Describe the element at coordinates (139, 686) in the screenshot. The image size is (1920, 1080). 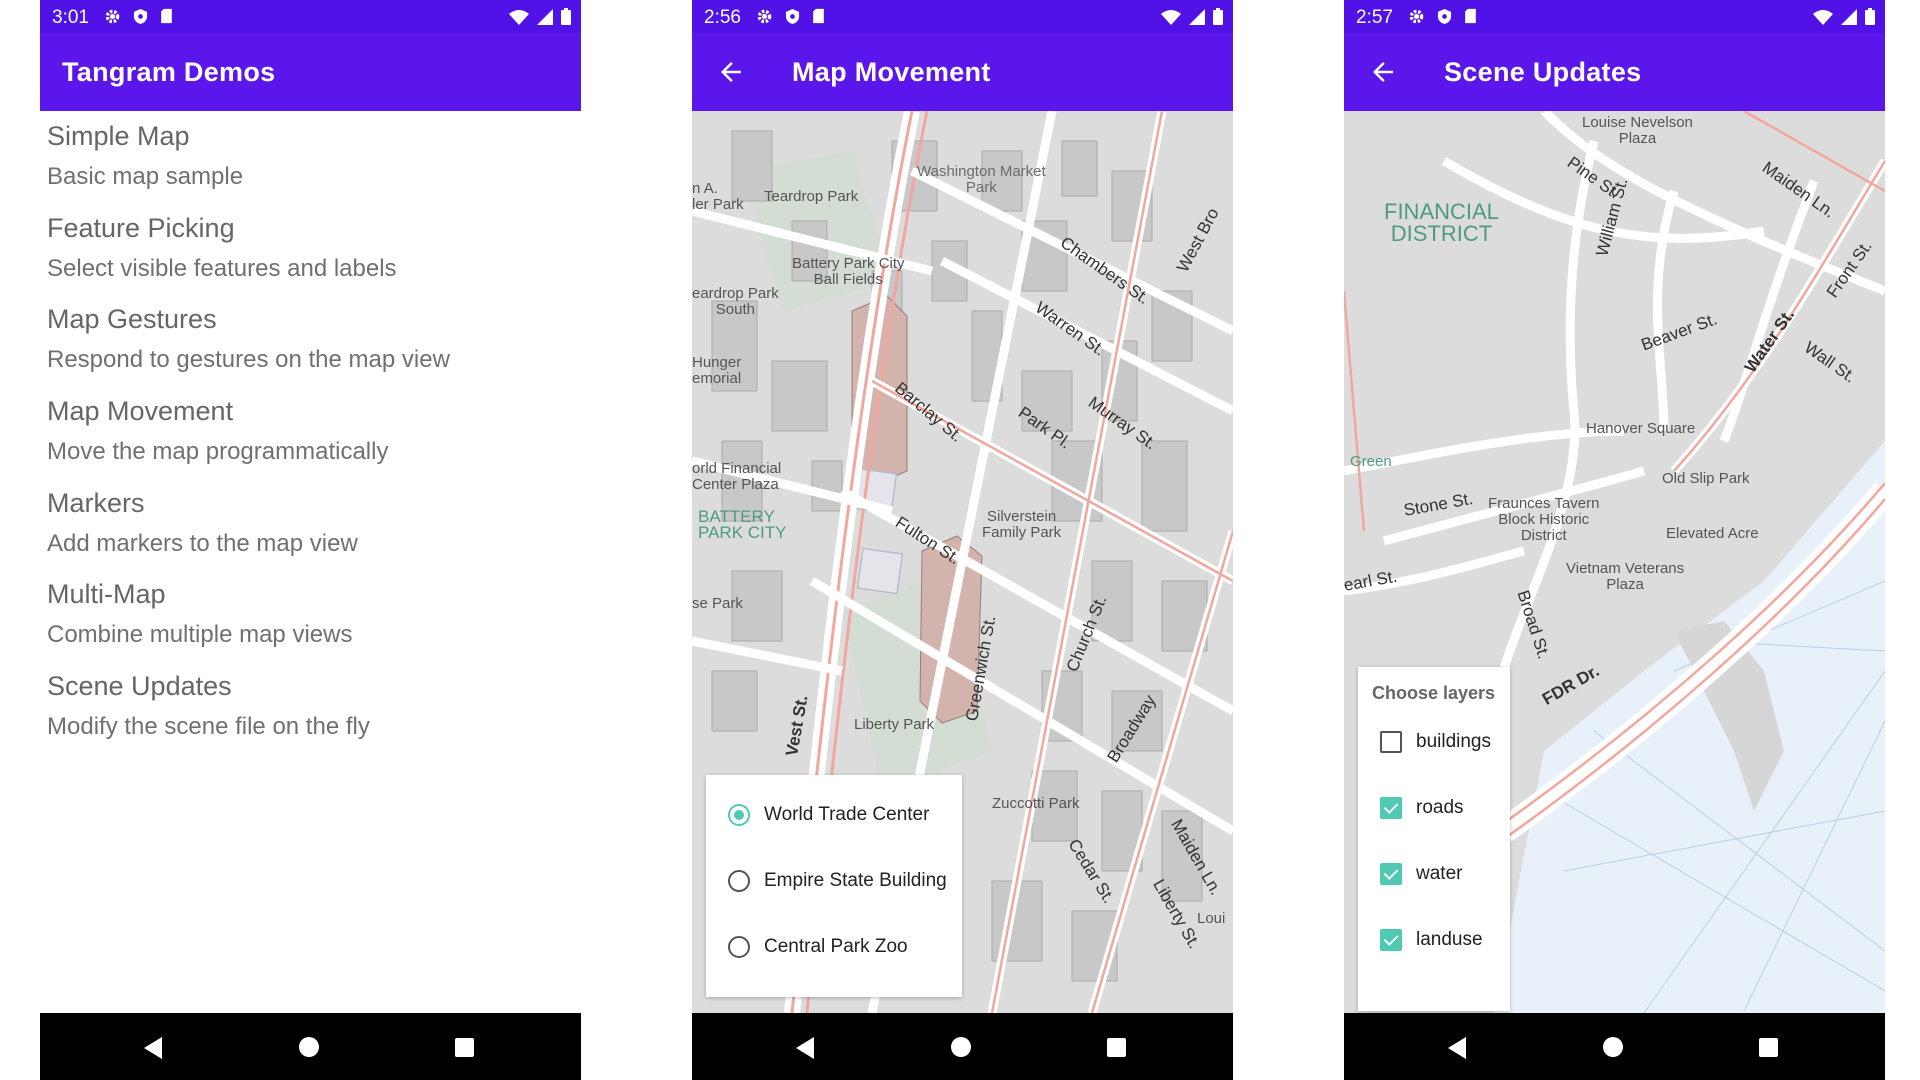
I see `list-item-title: Scene Updates` at that location.